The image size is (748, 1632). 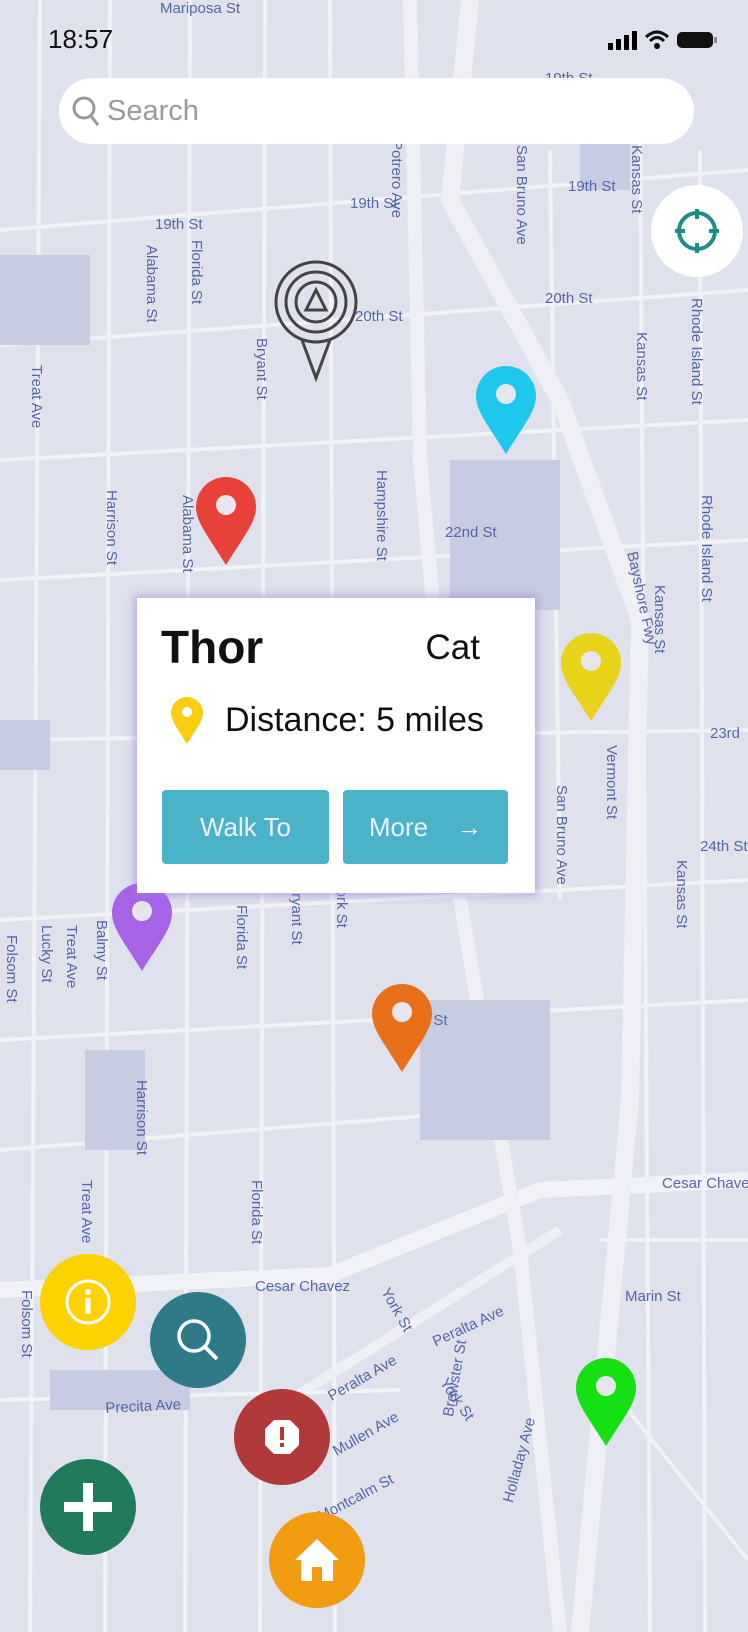 What do you see at coordinates (187, 720) in the screenshot?
I see `location-pin-icon` at bounding box center [187, 720].